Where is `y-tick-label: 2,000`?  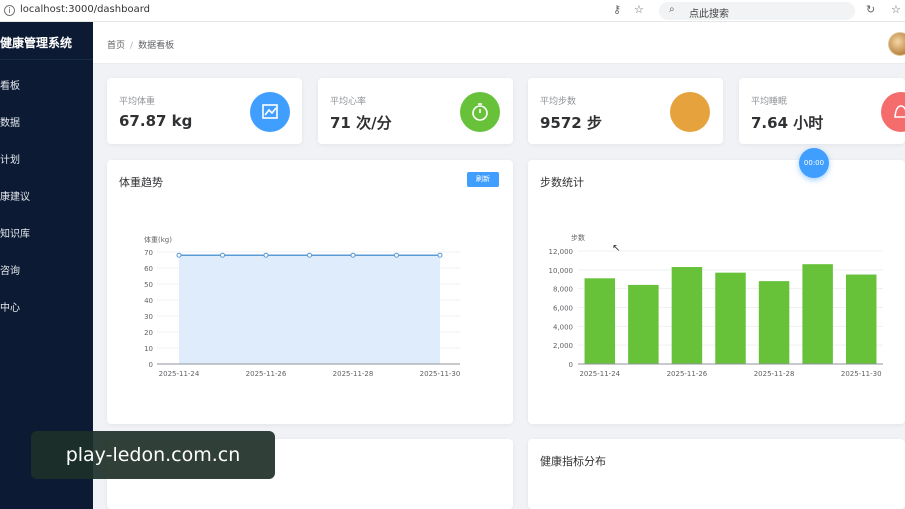 y-tick-label: 2,000 is located at coordinates (563, 346).